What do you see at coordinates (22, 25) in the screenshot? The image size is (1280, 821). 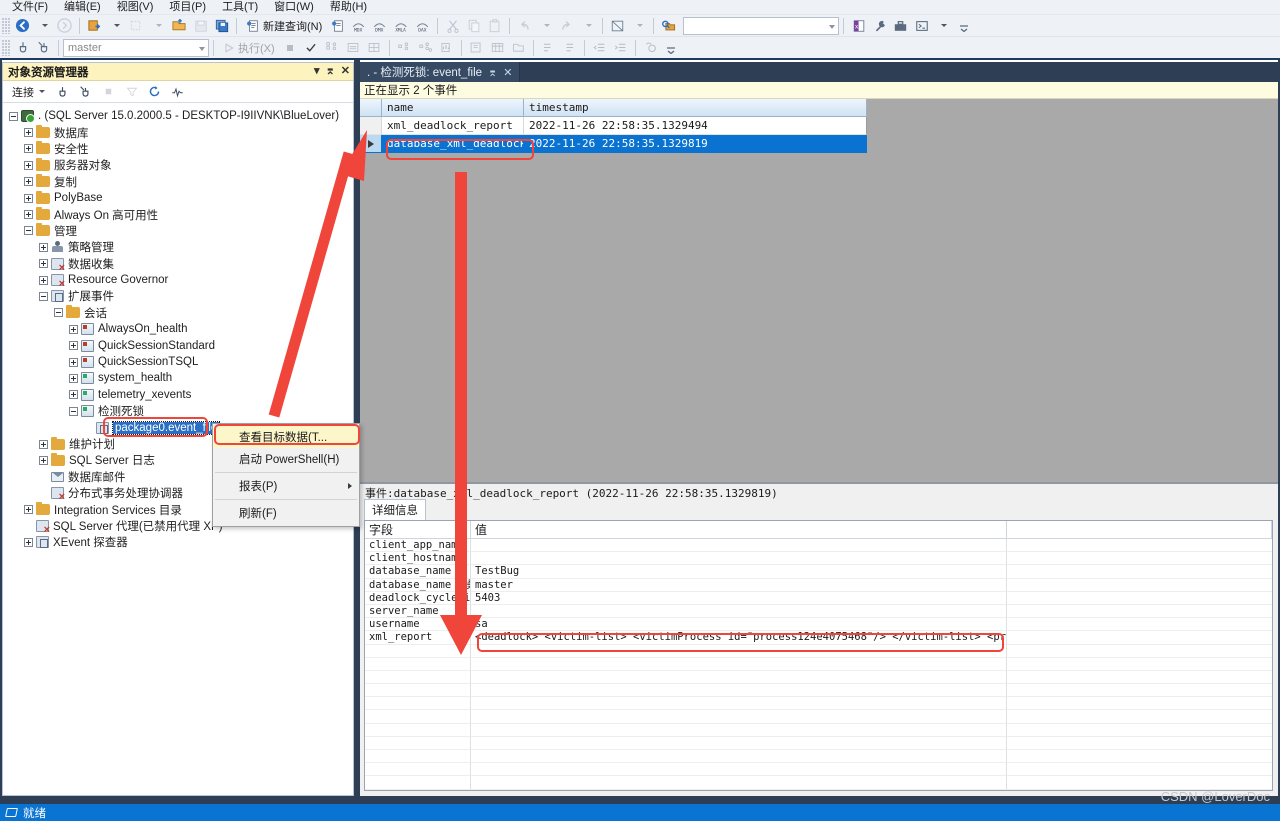 I see `navigate-back-icon` at bounding box center [22, 25].